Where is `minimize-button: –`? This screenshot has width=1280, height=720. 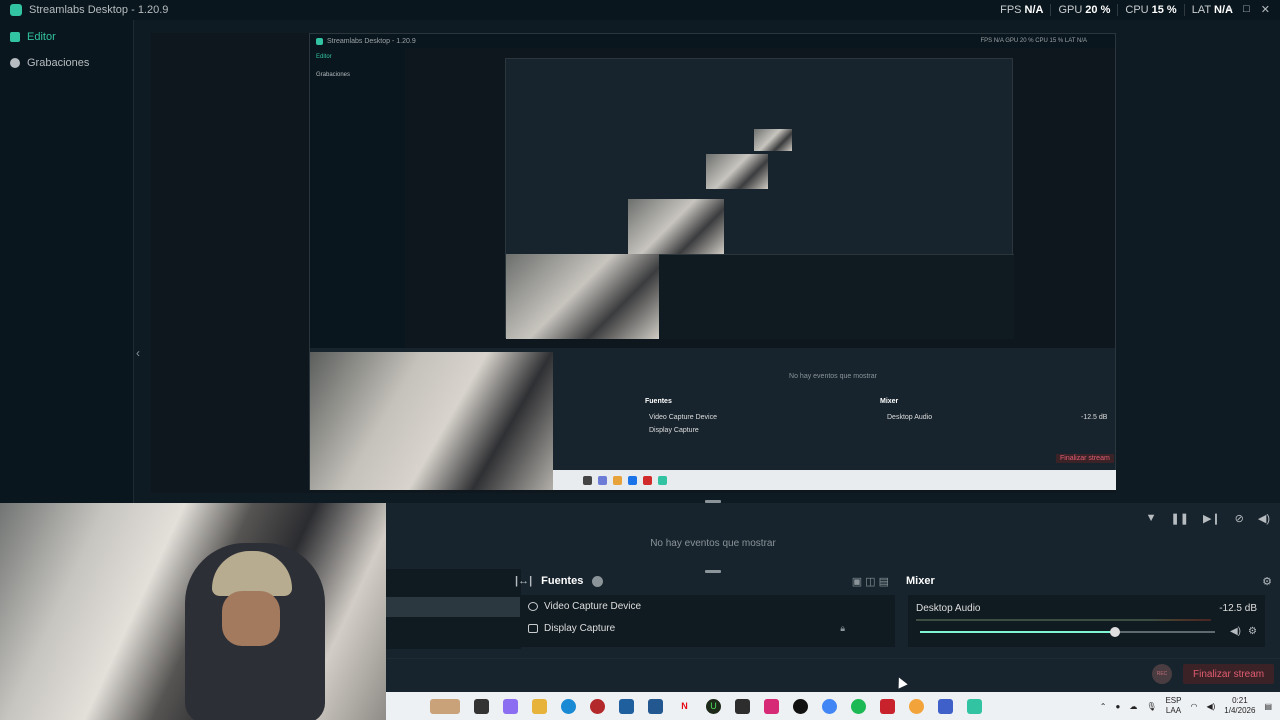
minimize-button: – is located at coordinates (1229, 9).